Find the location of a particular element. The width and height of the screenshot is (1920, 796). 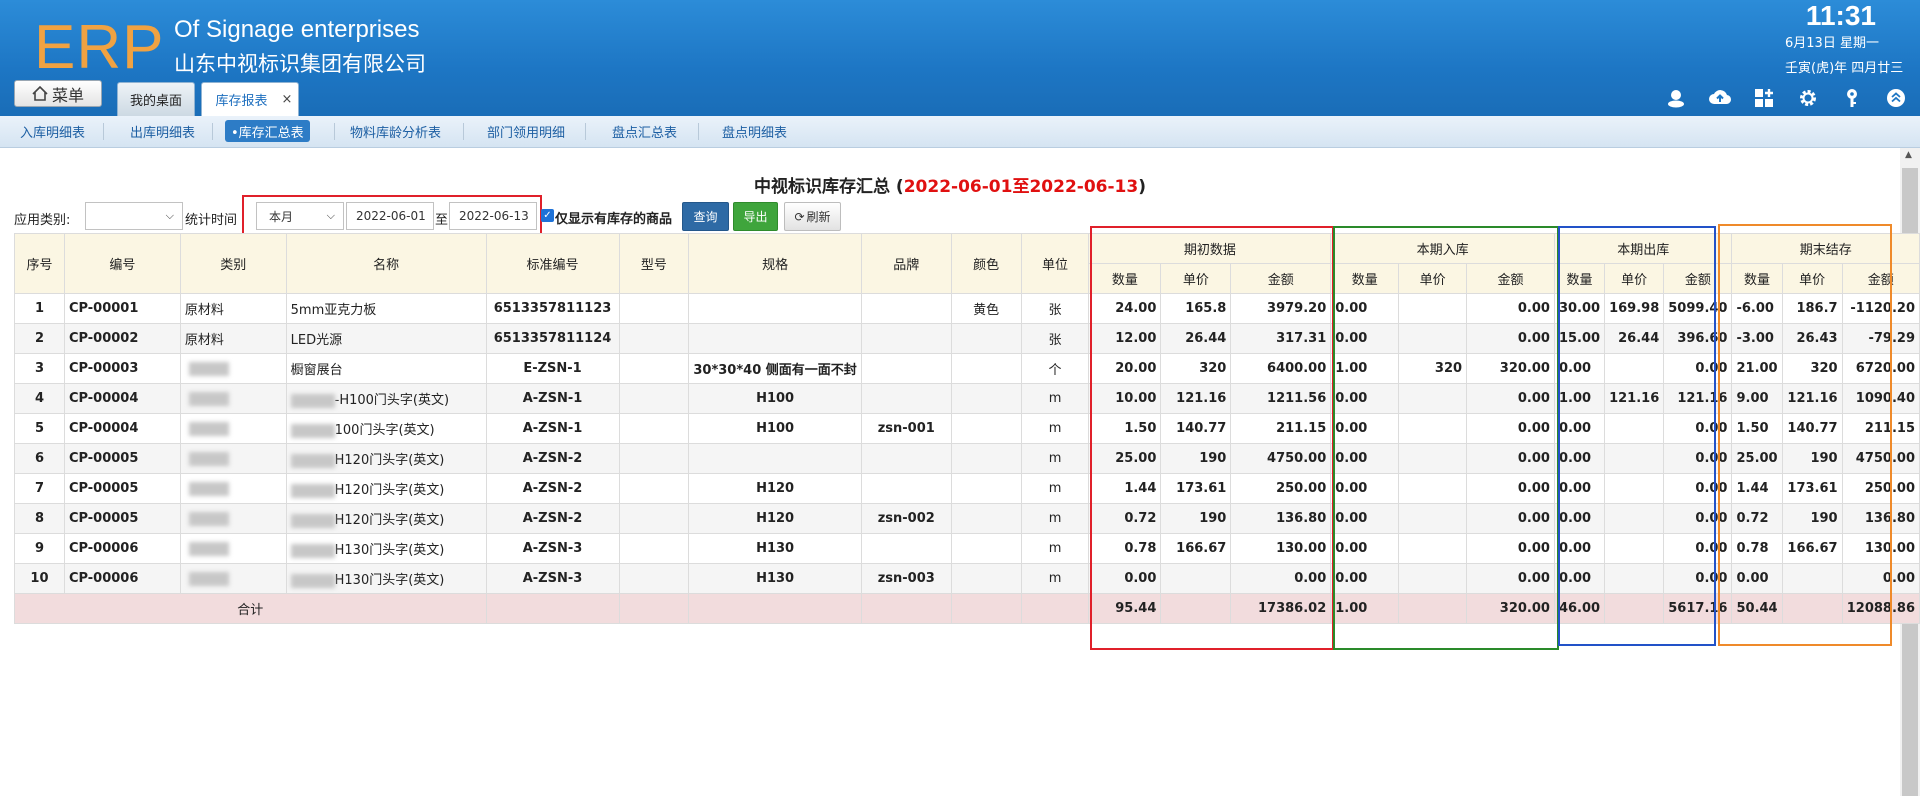

header-toolbar is located at coordinates (1786, 98).